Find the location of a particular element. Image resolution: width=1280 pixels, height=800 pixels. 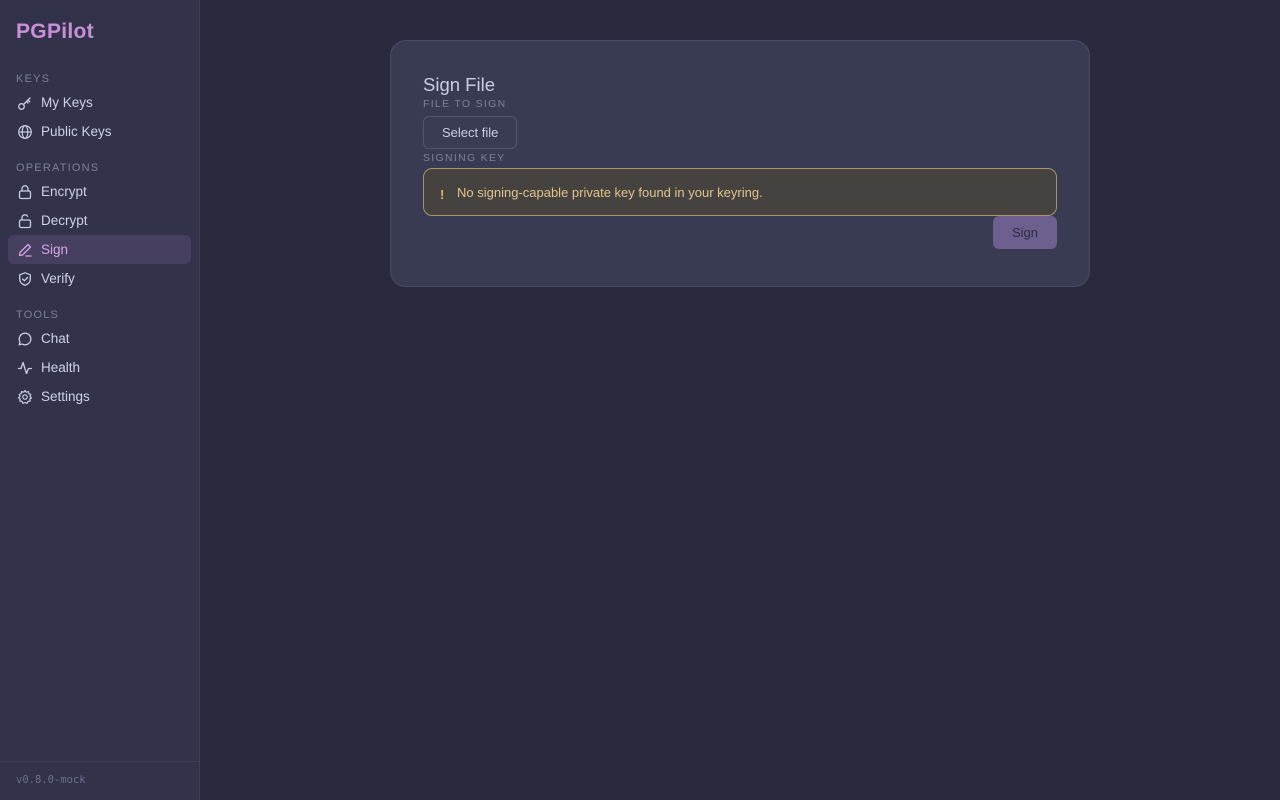

sidebar-item-label: My Keys is located at coordinates (67, 102).